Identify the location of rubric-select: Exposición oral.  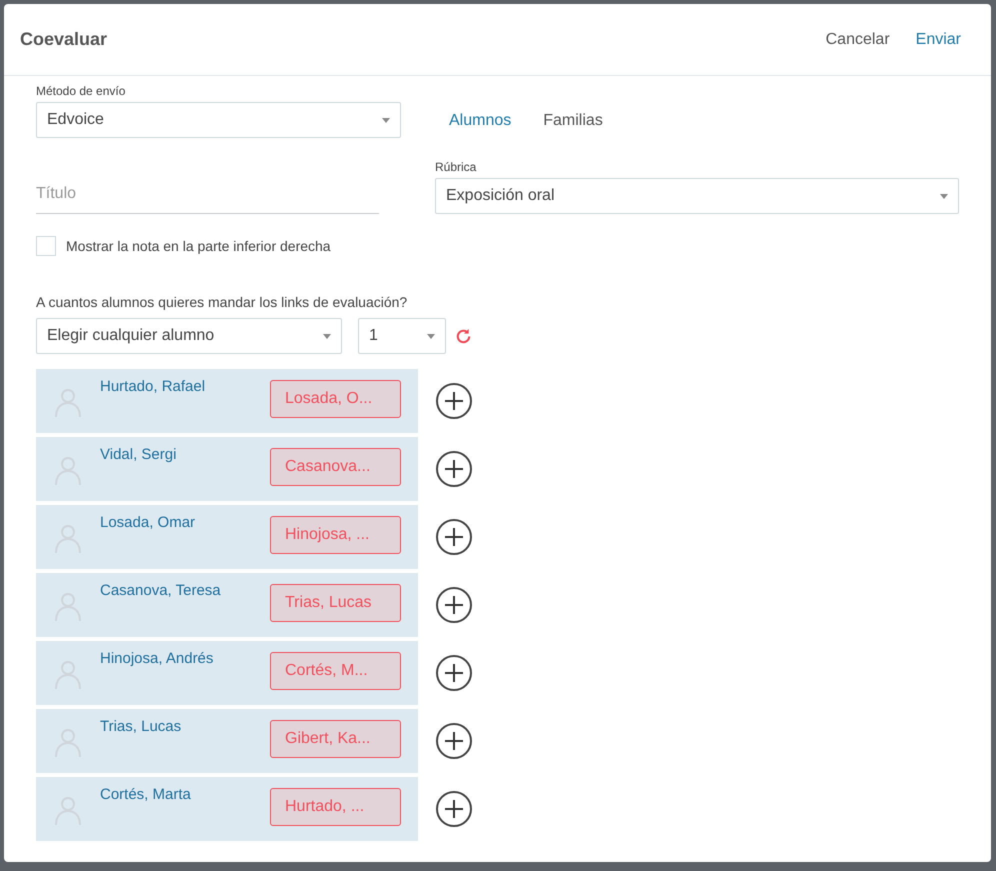
(697, 196).